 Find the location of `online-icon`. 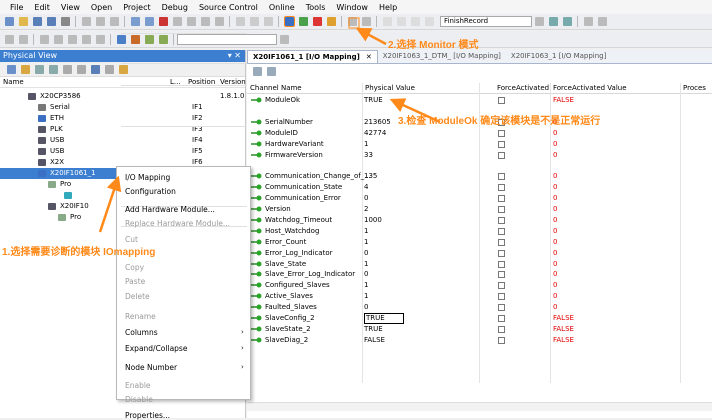

online-icon is located at coordinates (303, 21).